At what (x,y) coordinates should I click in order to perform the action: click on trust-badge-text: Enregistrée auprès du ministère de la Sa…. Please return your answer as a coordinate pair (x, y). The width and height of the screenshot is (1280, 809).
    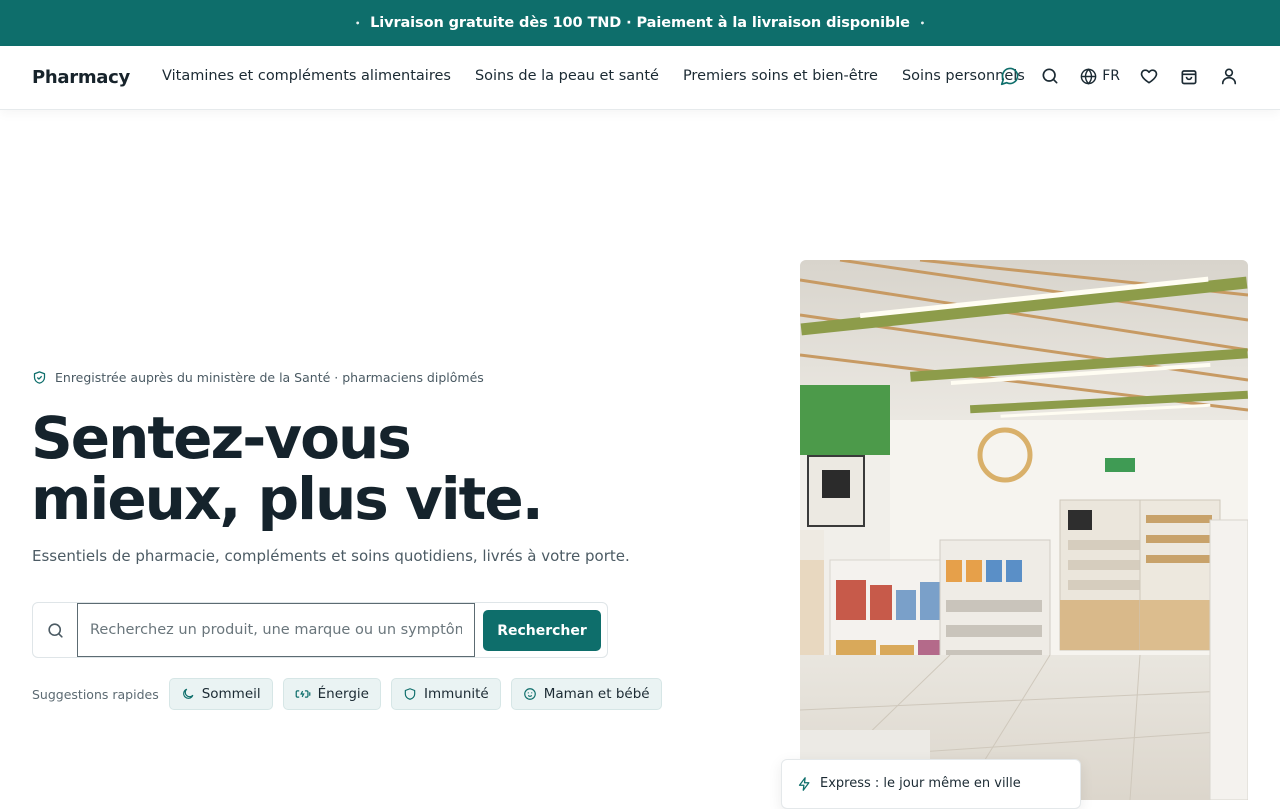
    Looking at the image, I should click on (269, 377).